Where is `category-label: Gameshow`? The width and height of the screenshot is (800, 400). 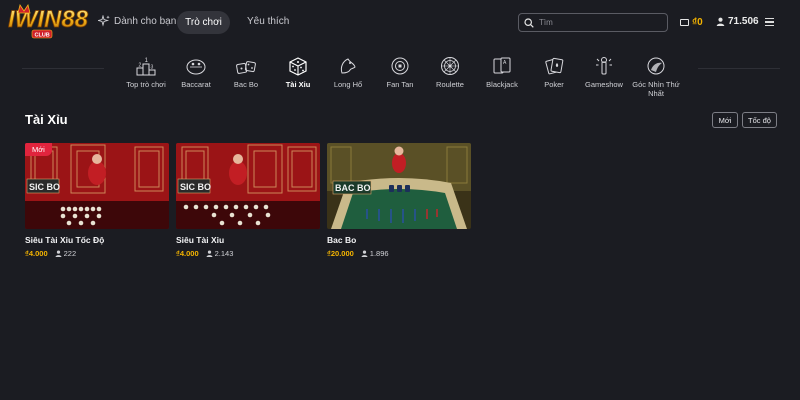
category-label: Gameshow is located at coordinates (604, 84).